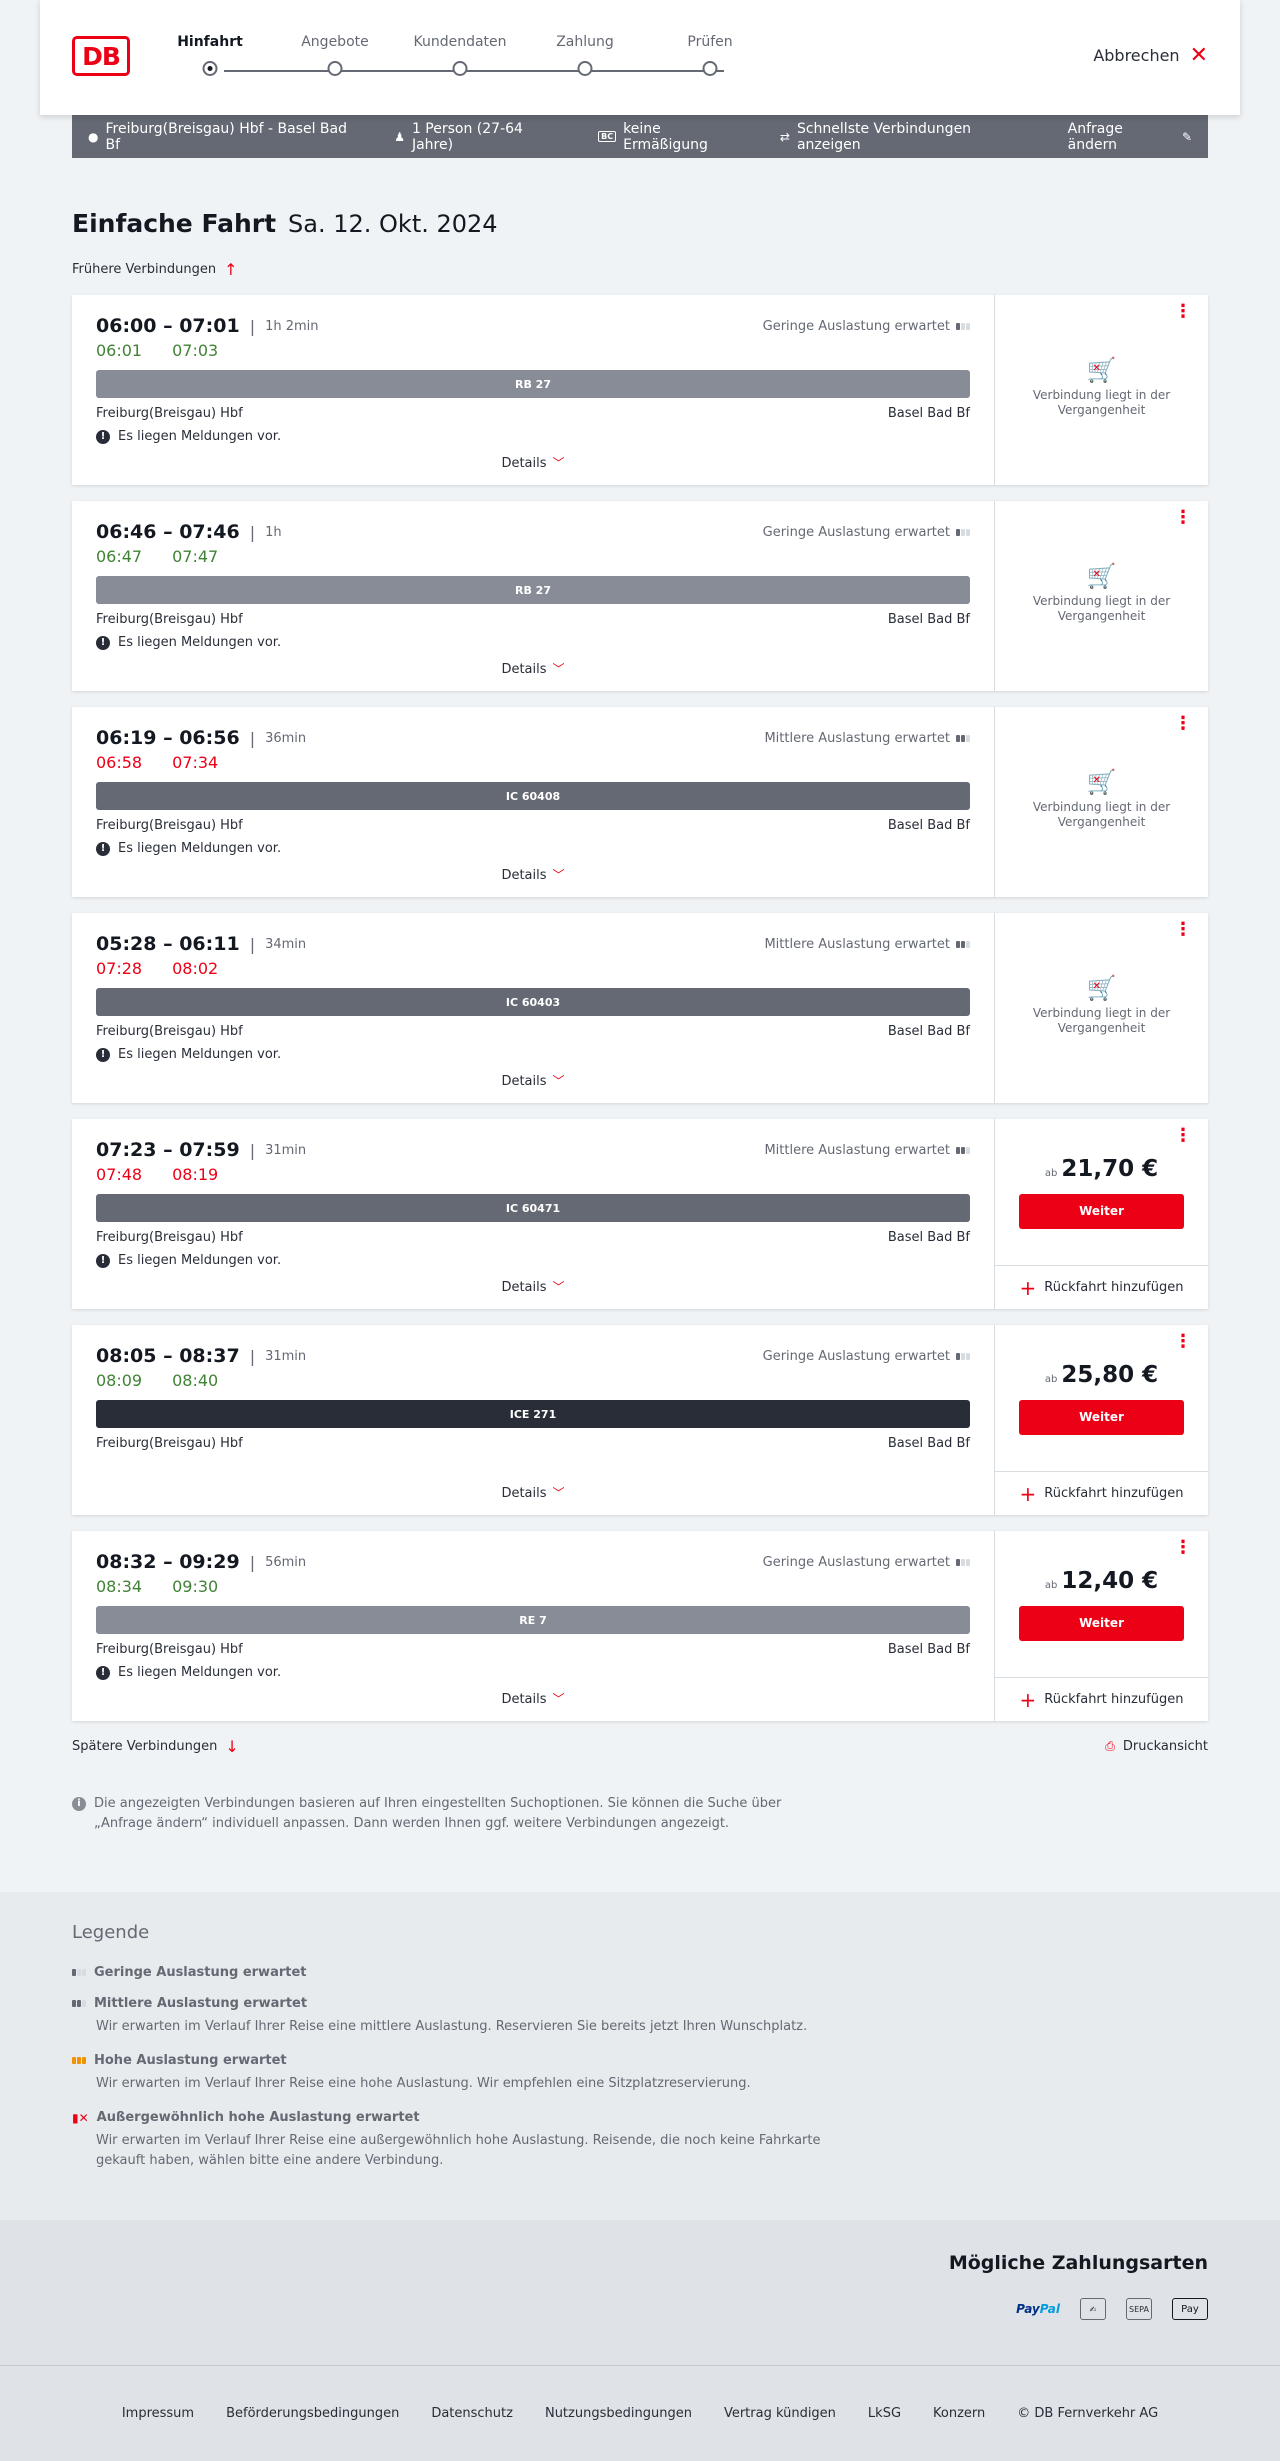 This screenshot has width=1280, height=2461. I want to click on cancel-button: Abbrechen ✕, so click(1150, 55).